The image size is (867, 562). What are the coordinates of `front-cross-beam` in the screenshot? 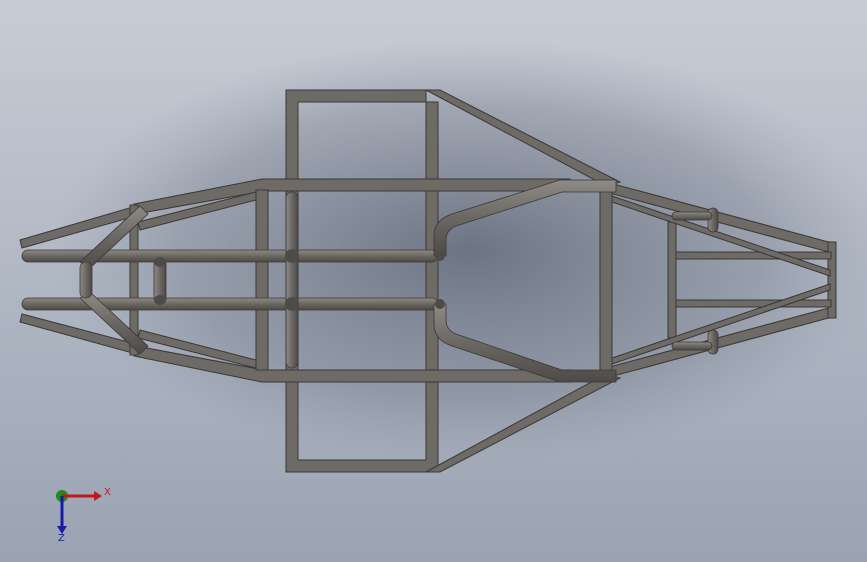 It's located at (262, 280).